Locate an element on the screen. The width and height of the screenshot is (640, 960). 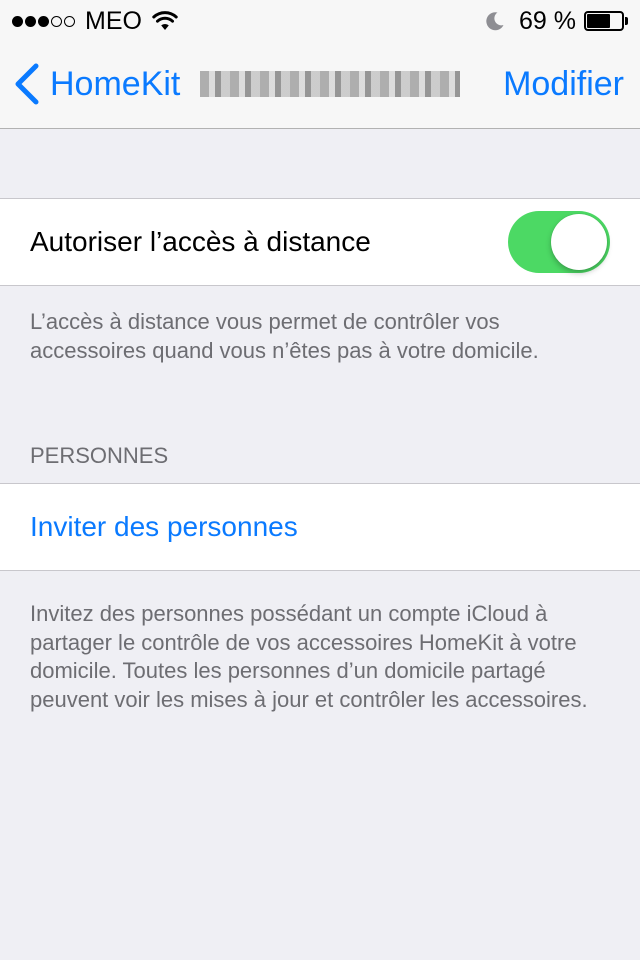
invite-people-cell: Inviter des personnes is located at coordinates (320, 527).